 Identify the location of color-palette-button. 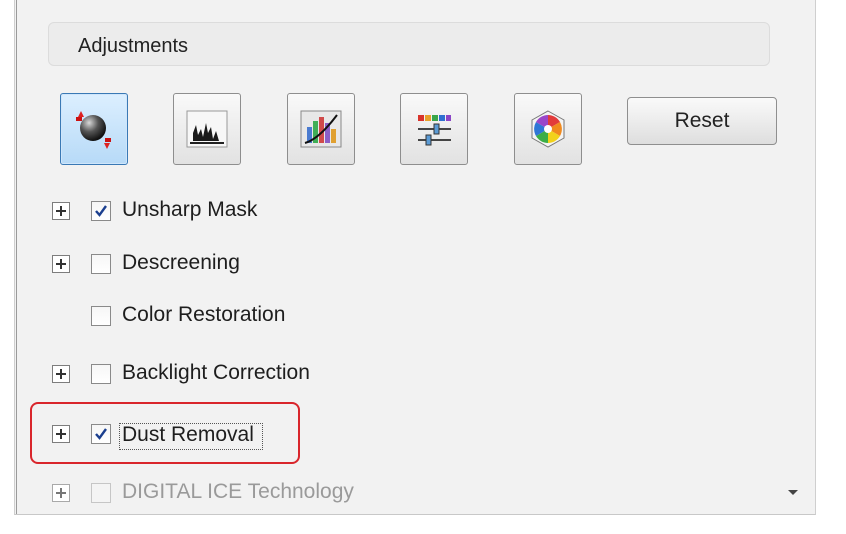
(548, 129).